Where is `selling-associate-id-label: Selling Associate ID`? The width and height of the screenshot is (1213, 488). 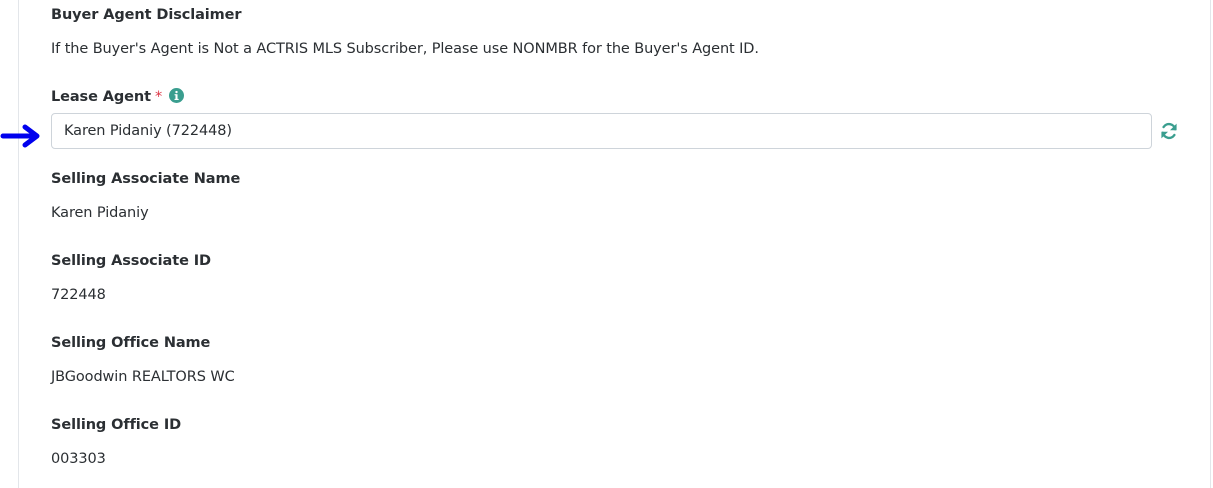 selling-associate-id-label: Selling Associate ID is located at coordinates (131, 261).